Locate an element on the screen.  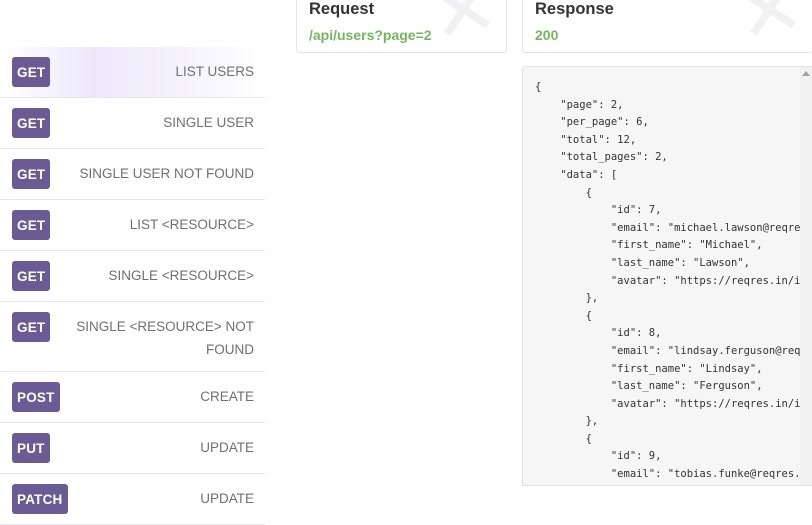
response-panel: ✕ Response 200 is located at coordinates (667, 26).